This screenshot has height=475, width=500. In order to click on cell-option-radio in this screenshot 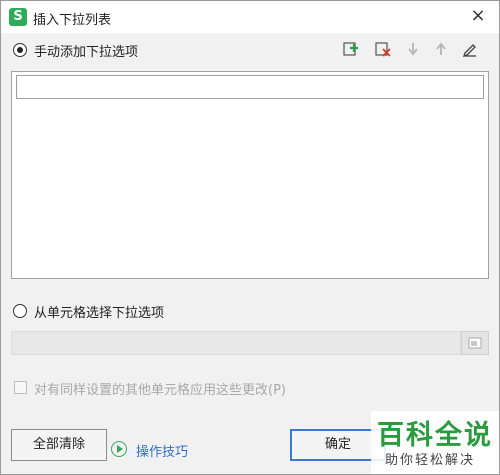, I will do `click(20, 311)`.